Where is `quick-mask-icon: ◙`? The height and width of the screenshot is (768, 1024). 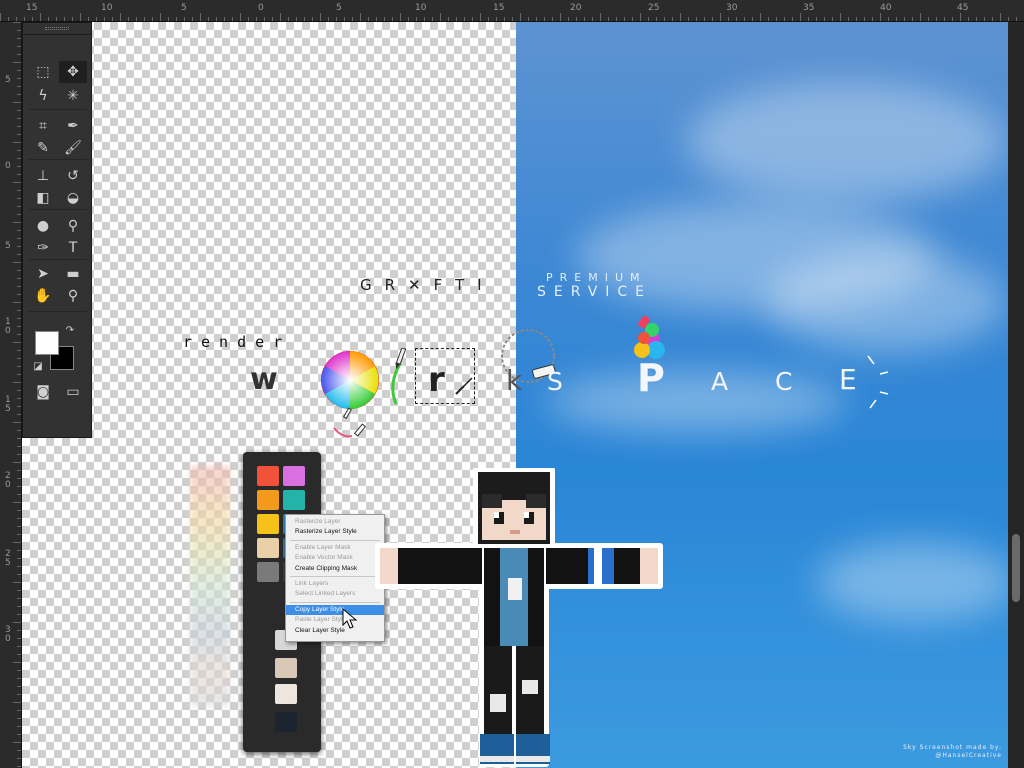 quick-mask-icon: ◙ is located at coordinates (43, 392).